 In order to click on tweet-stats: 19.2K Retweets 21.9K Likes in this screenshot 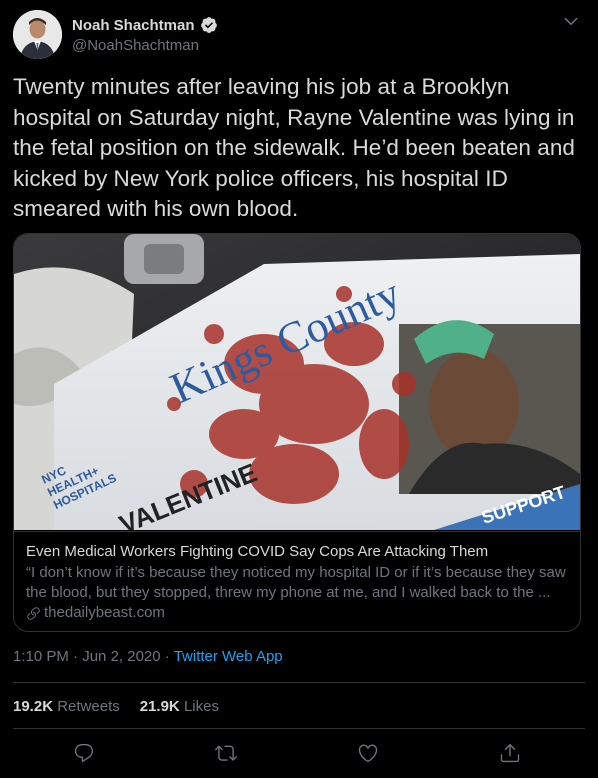, I will do `click(116, 706)`.